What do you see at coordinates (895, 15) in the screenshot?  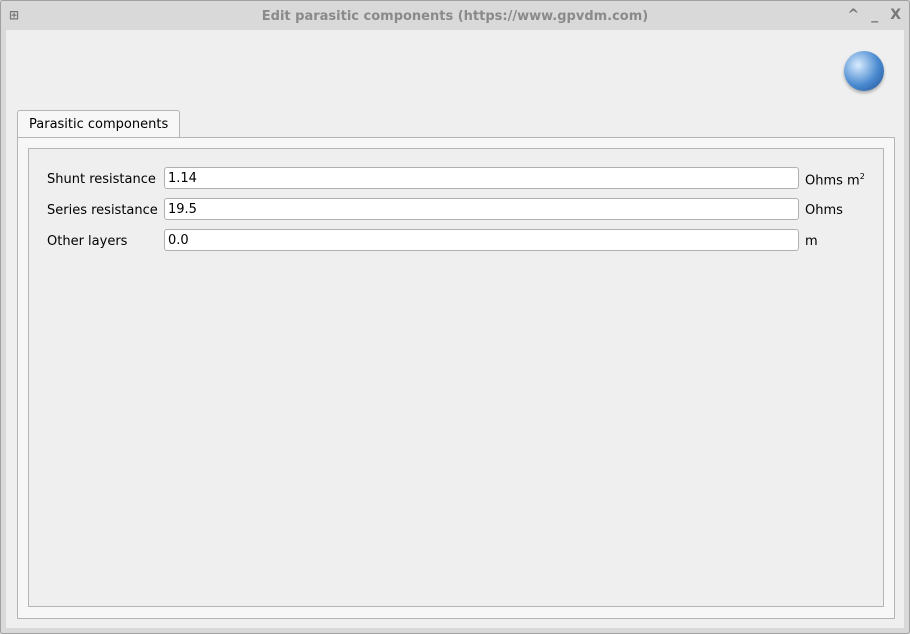 I see `close-button: X` at bounding box center [895, 15].